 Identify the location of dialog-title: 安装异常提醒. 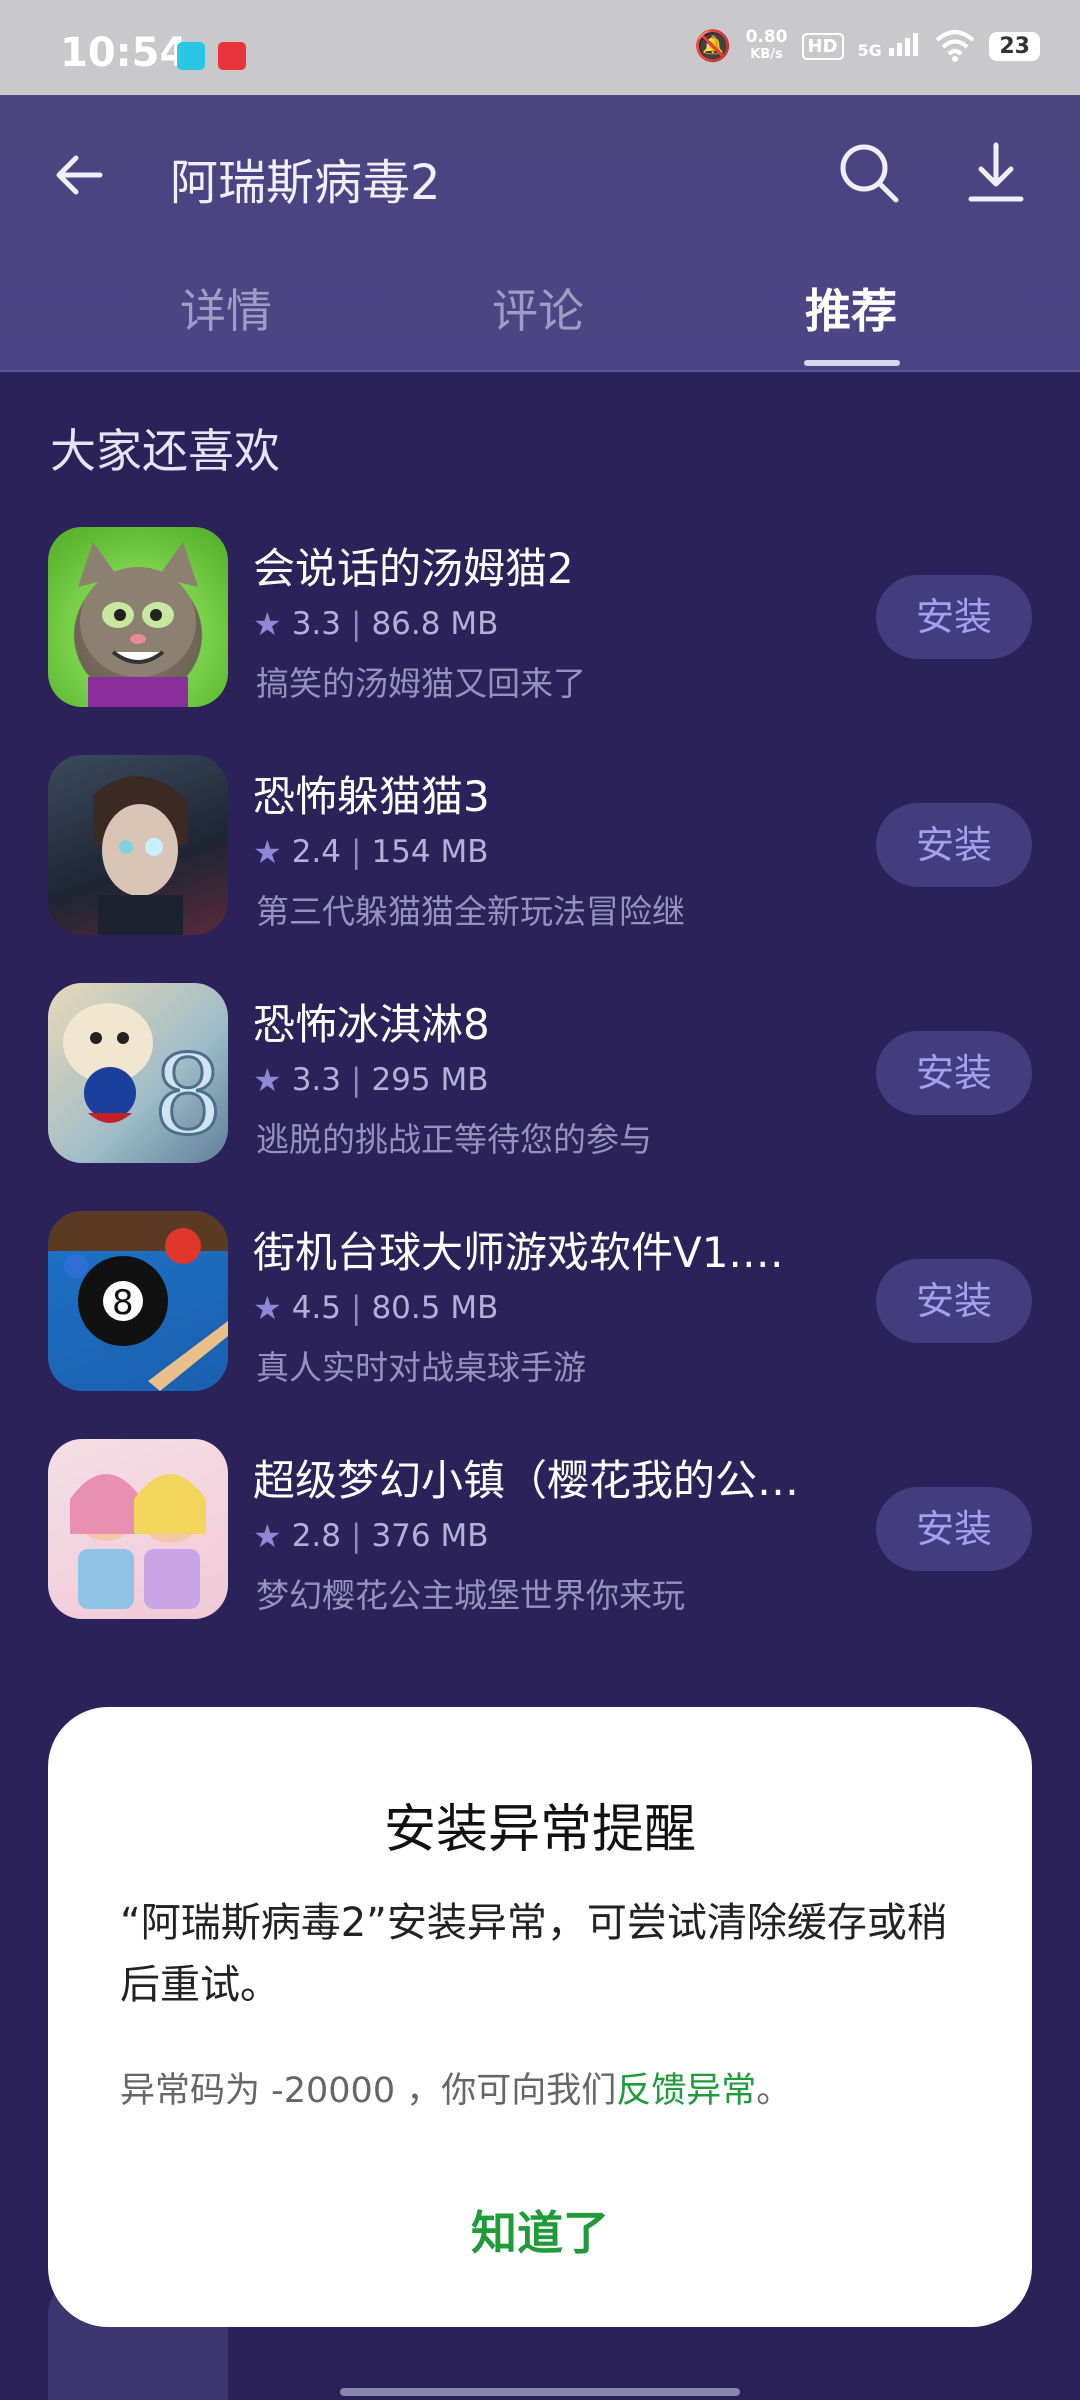
(539, 1830).